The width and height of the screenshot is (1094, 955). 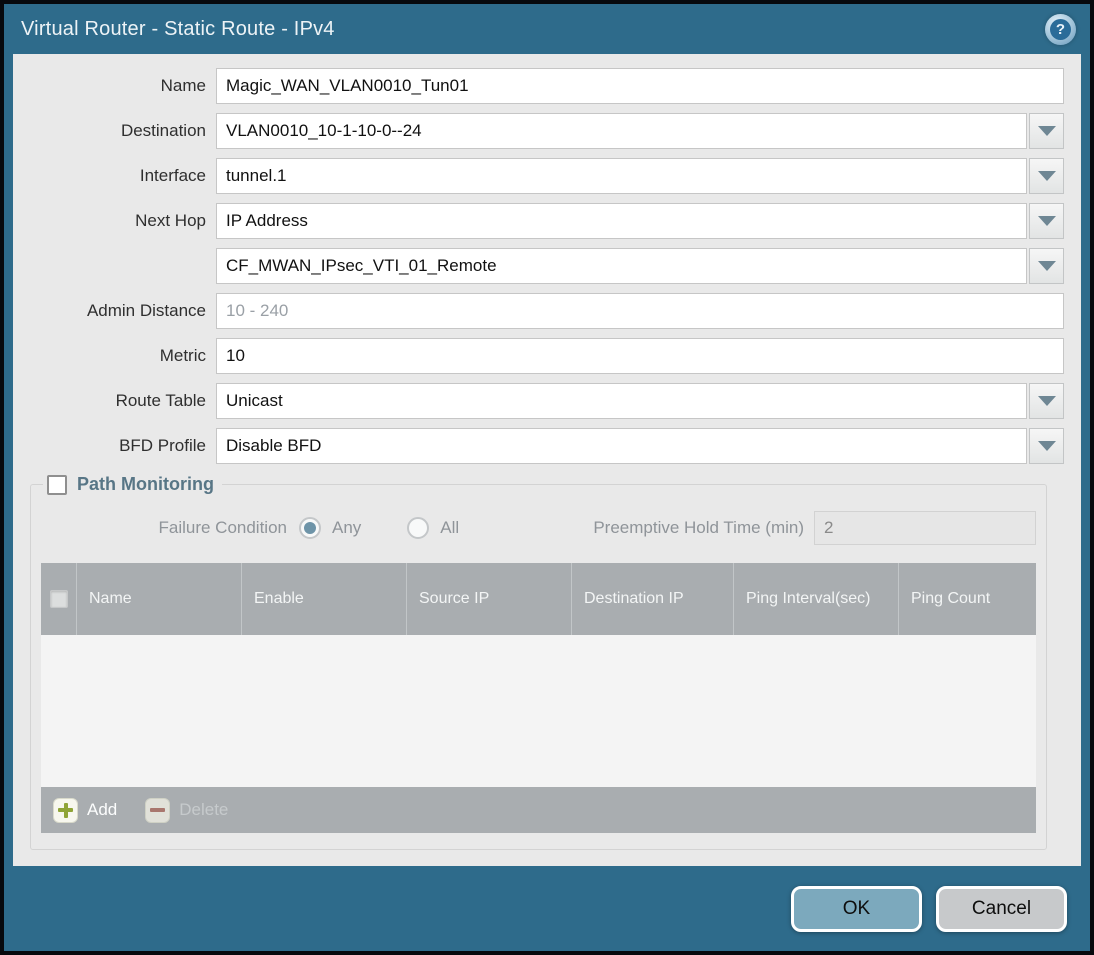 I want to click on preemptive-hold-time-label: Preemptive Hold Time (min), so click(x=698, y=527).